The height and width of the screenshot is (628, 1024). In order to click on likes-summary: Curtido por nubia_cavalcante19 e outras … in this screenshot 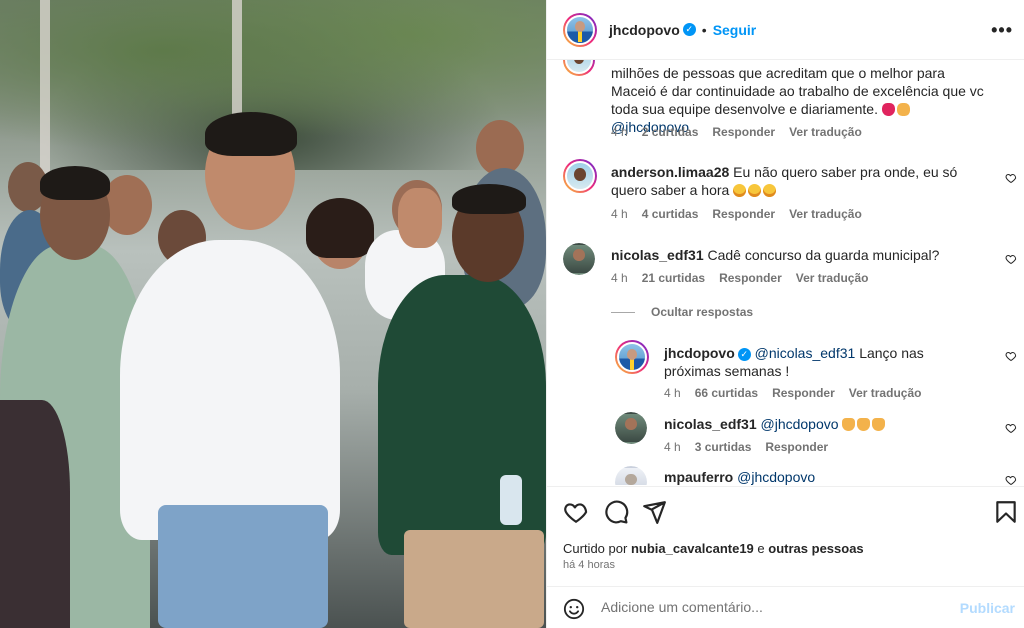, I will do `click(713, 548)`.